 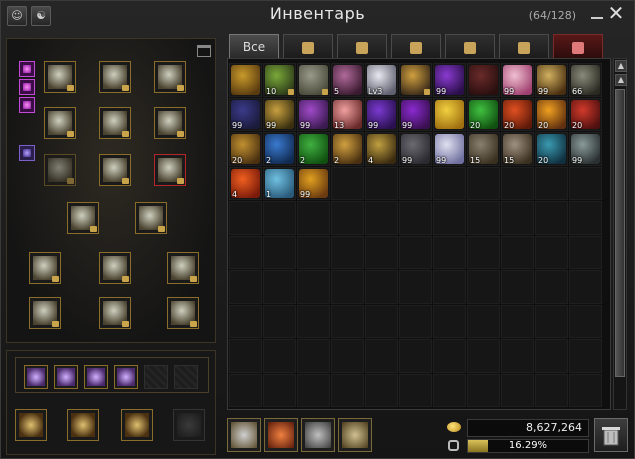 What do you see at coordinates (83, 218) in the screenshot?
I see `equip-slot-sword` at bounding box center [83, 218].